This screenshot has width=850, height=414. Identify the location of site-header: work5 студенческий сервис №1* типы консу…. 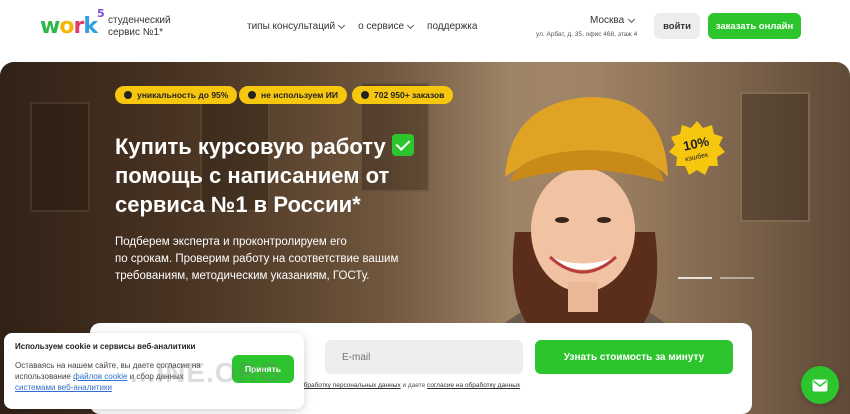
(425, 31).